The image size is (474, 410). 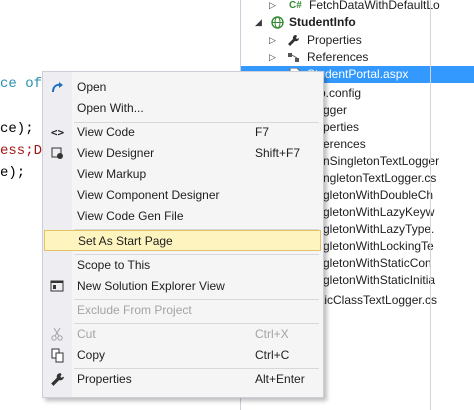 I want to click on menu-item-properties: Properties Alt+Enter, so click(x=182, y=379).